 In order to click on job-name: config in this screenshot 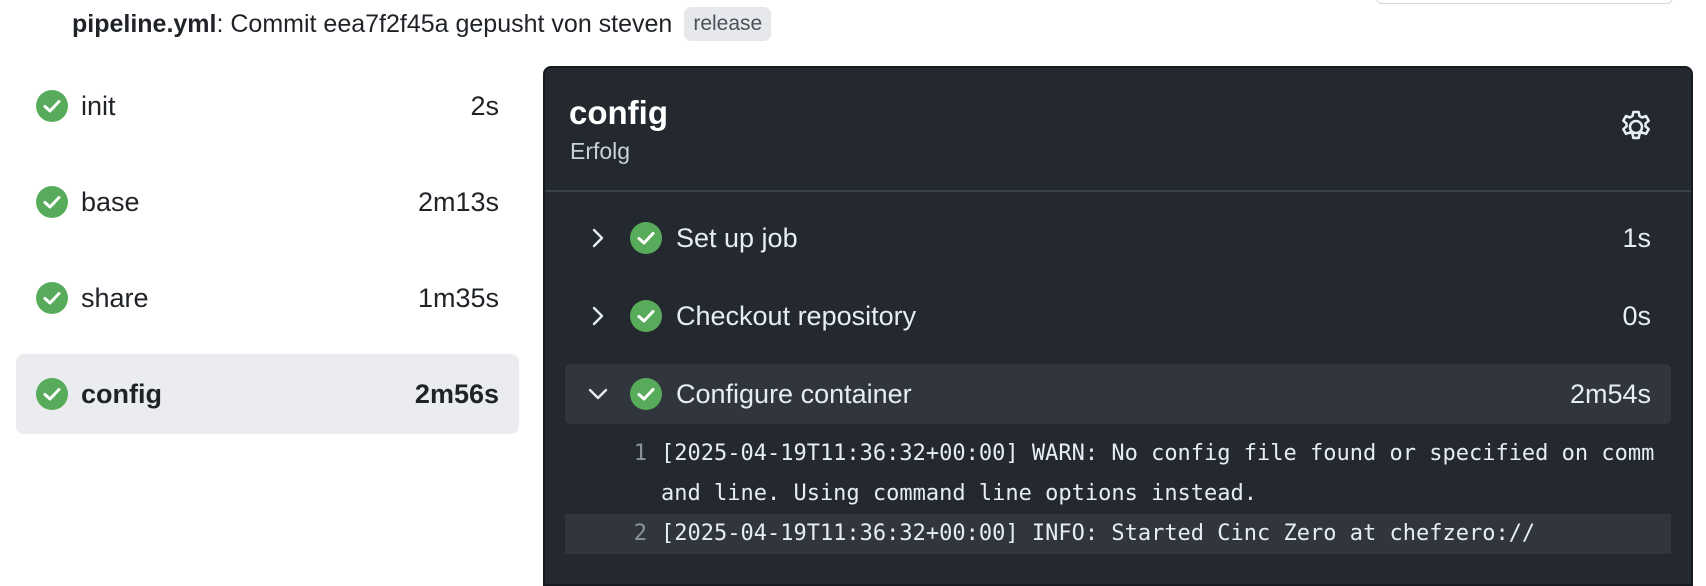, I will do `click(121, 393)`.